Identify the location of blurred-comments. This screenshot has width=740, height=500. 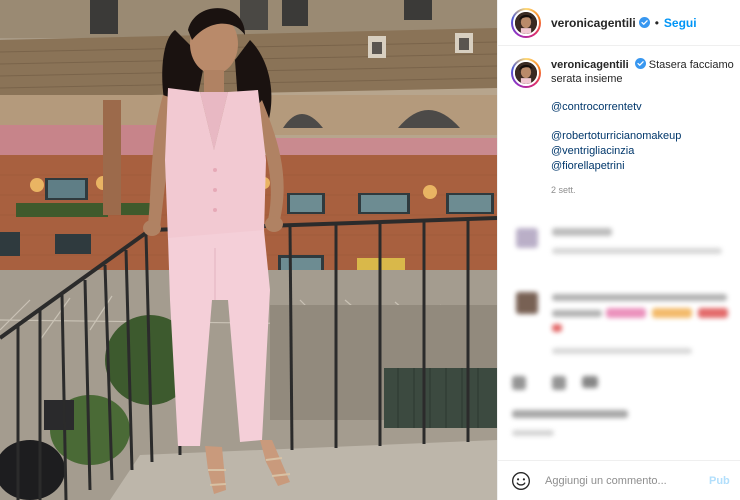
(623, 330).